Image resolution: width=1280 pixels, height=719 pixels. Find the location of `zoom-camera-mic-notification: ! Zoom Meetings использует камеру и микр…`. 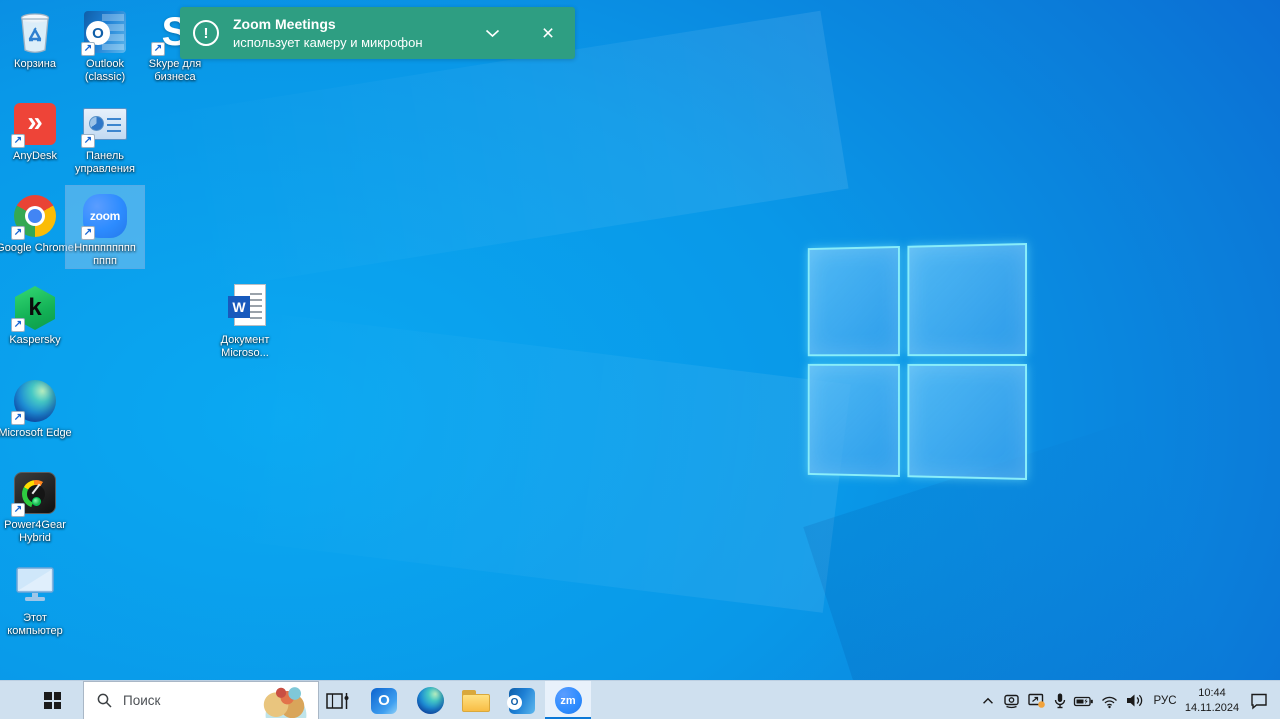

zoom-camera-mic-notification: ! Zoom Meetings использует камеру и микр… is located at coordinates (377, 33).